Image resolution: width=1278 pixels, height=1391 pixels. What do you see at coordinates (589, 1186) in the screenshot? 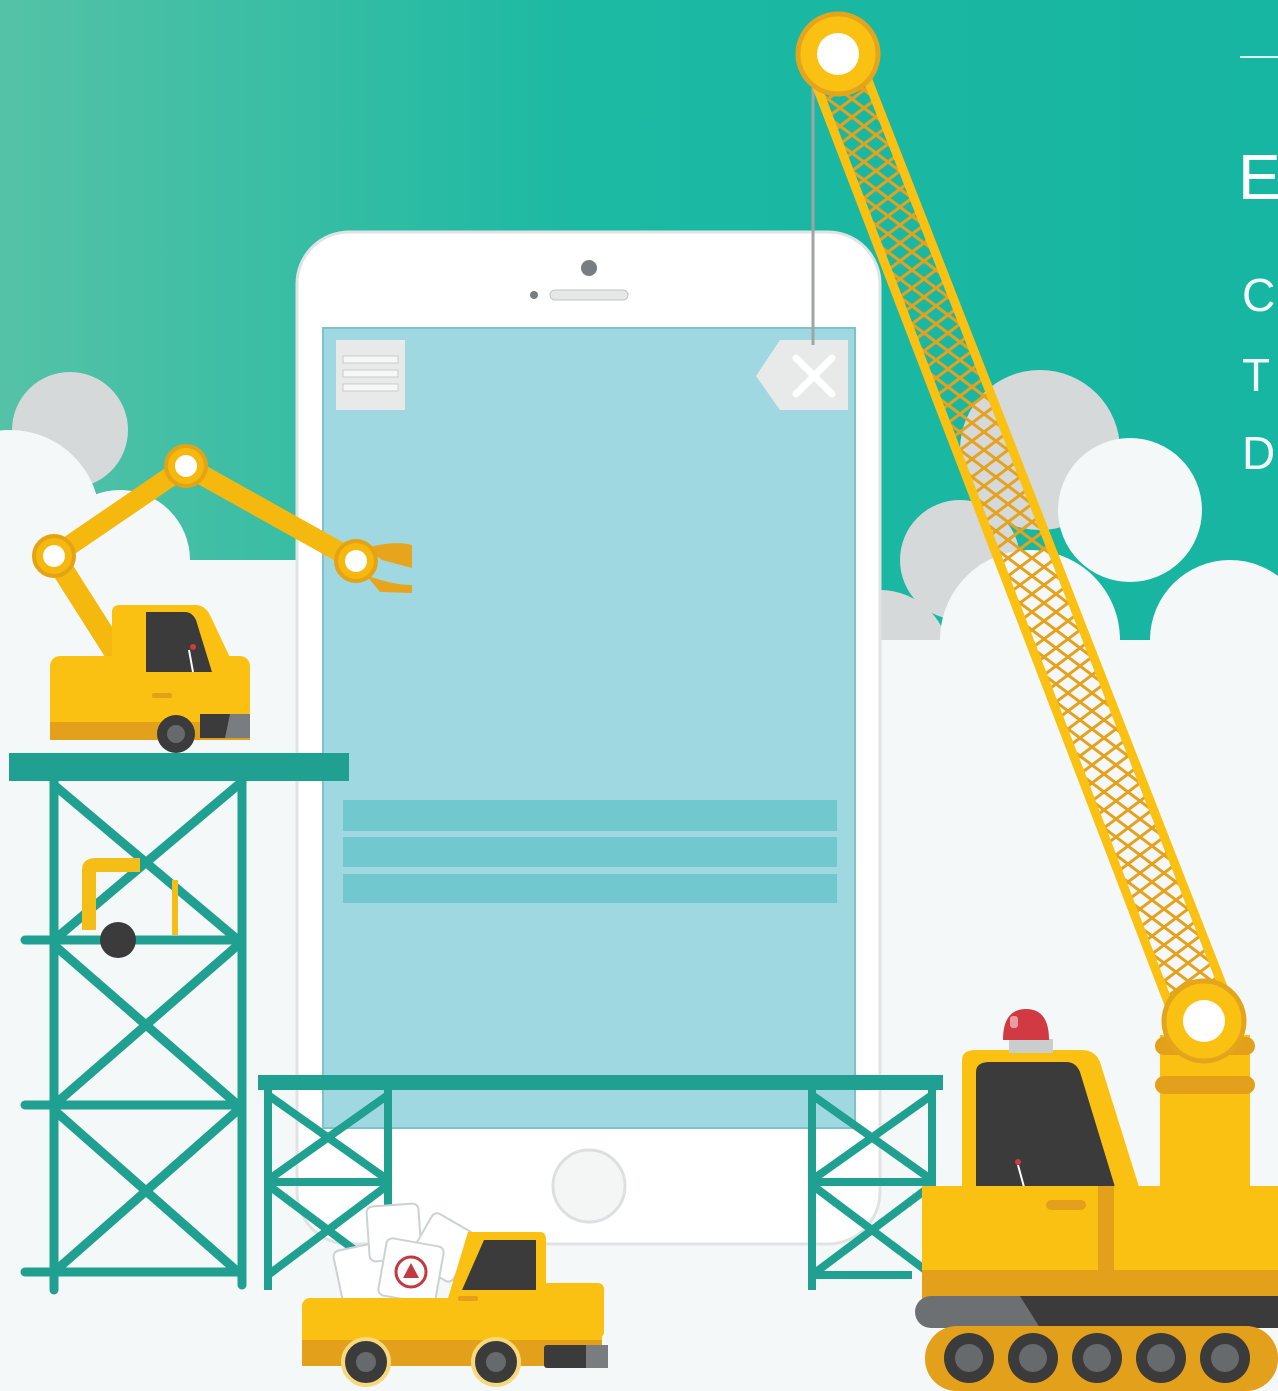
I see `home-button` at bounding box center [589, 1186].